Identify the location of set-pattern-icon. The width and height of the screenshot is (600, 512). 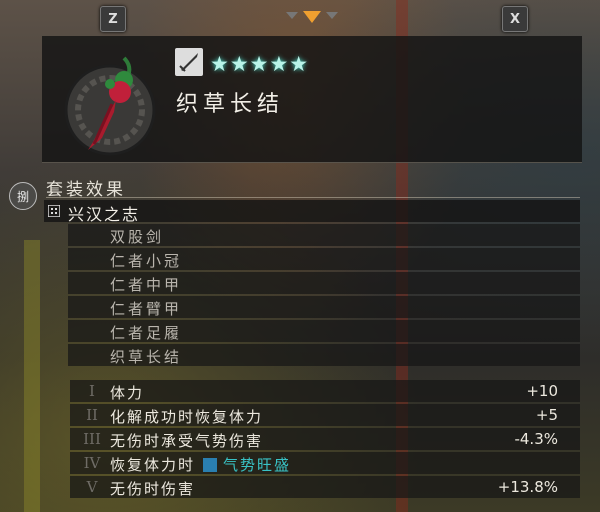
(54, 211).